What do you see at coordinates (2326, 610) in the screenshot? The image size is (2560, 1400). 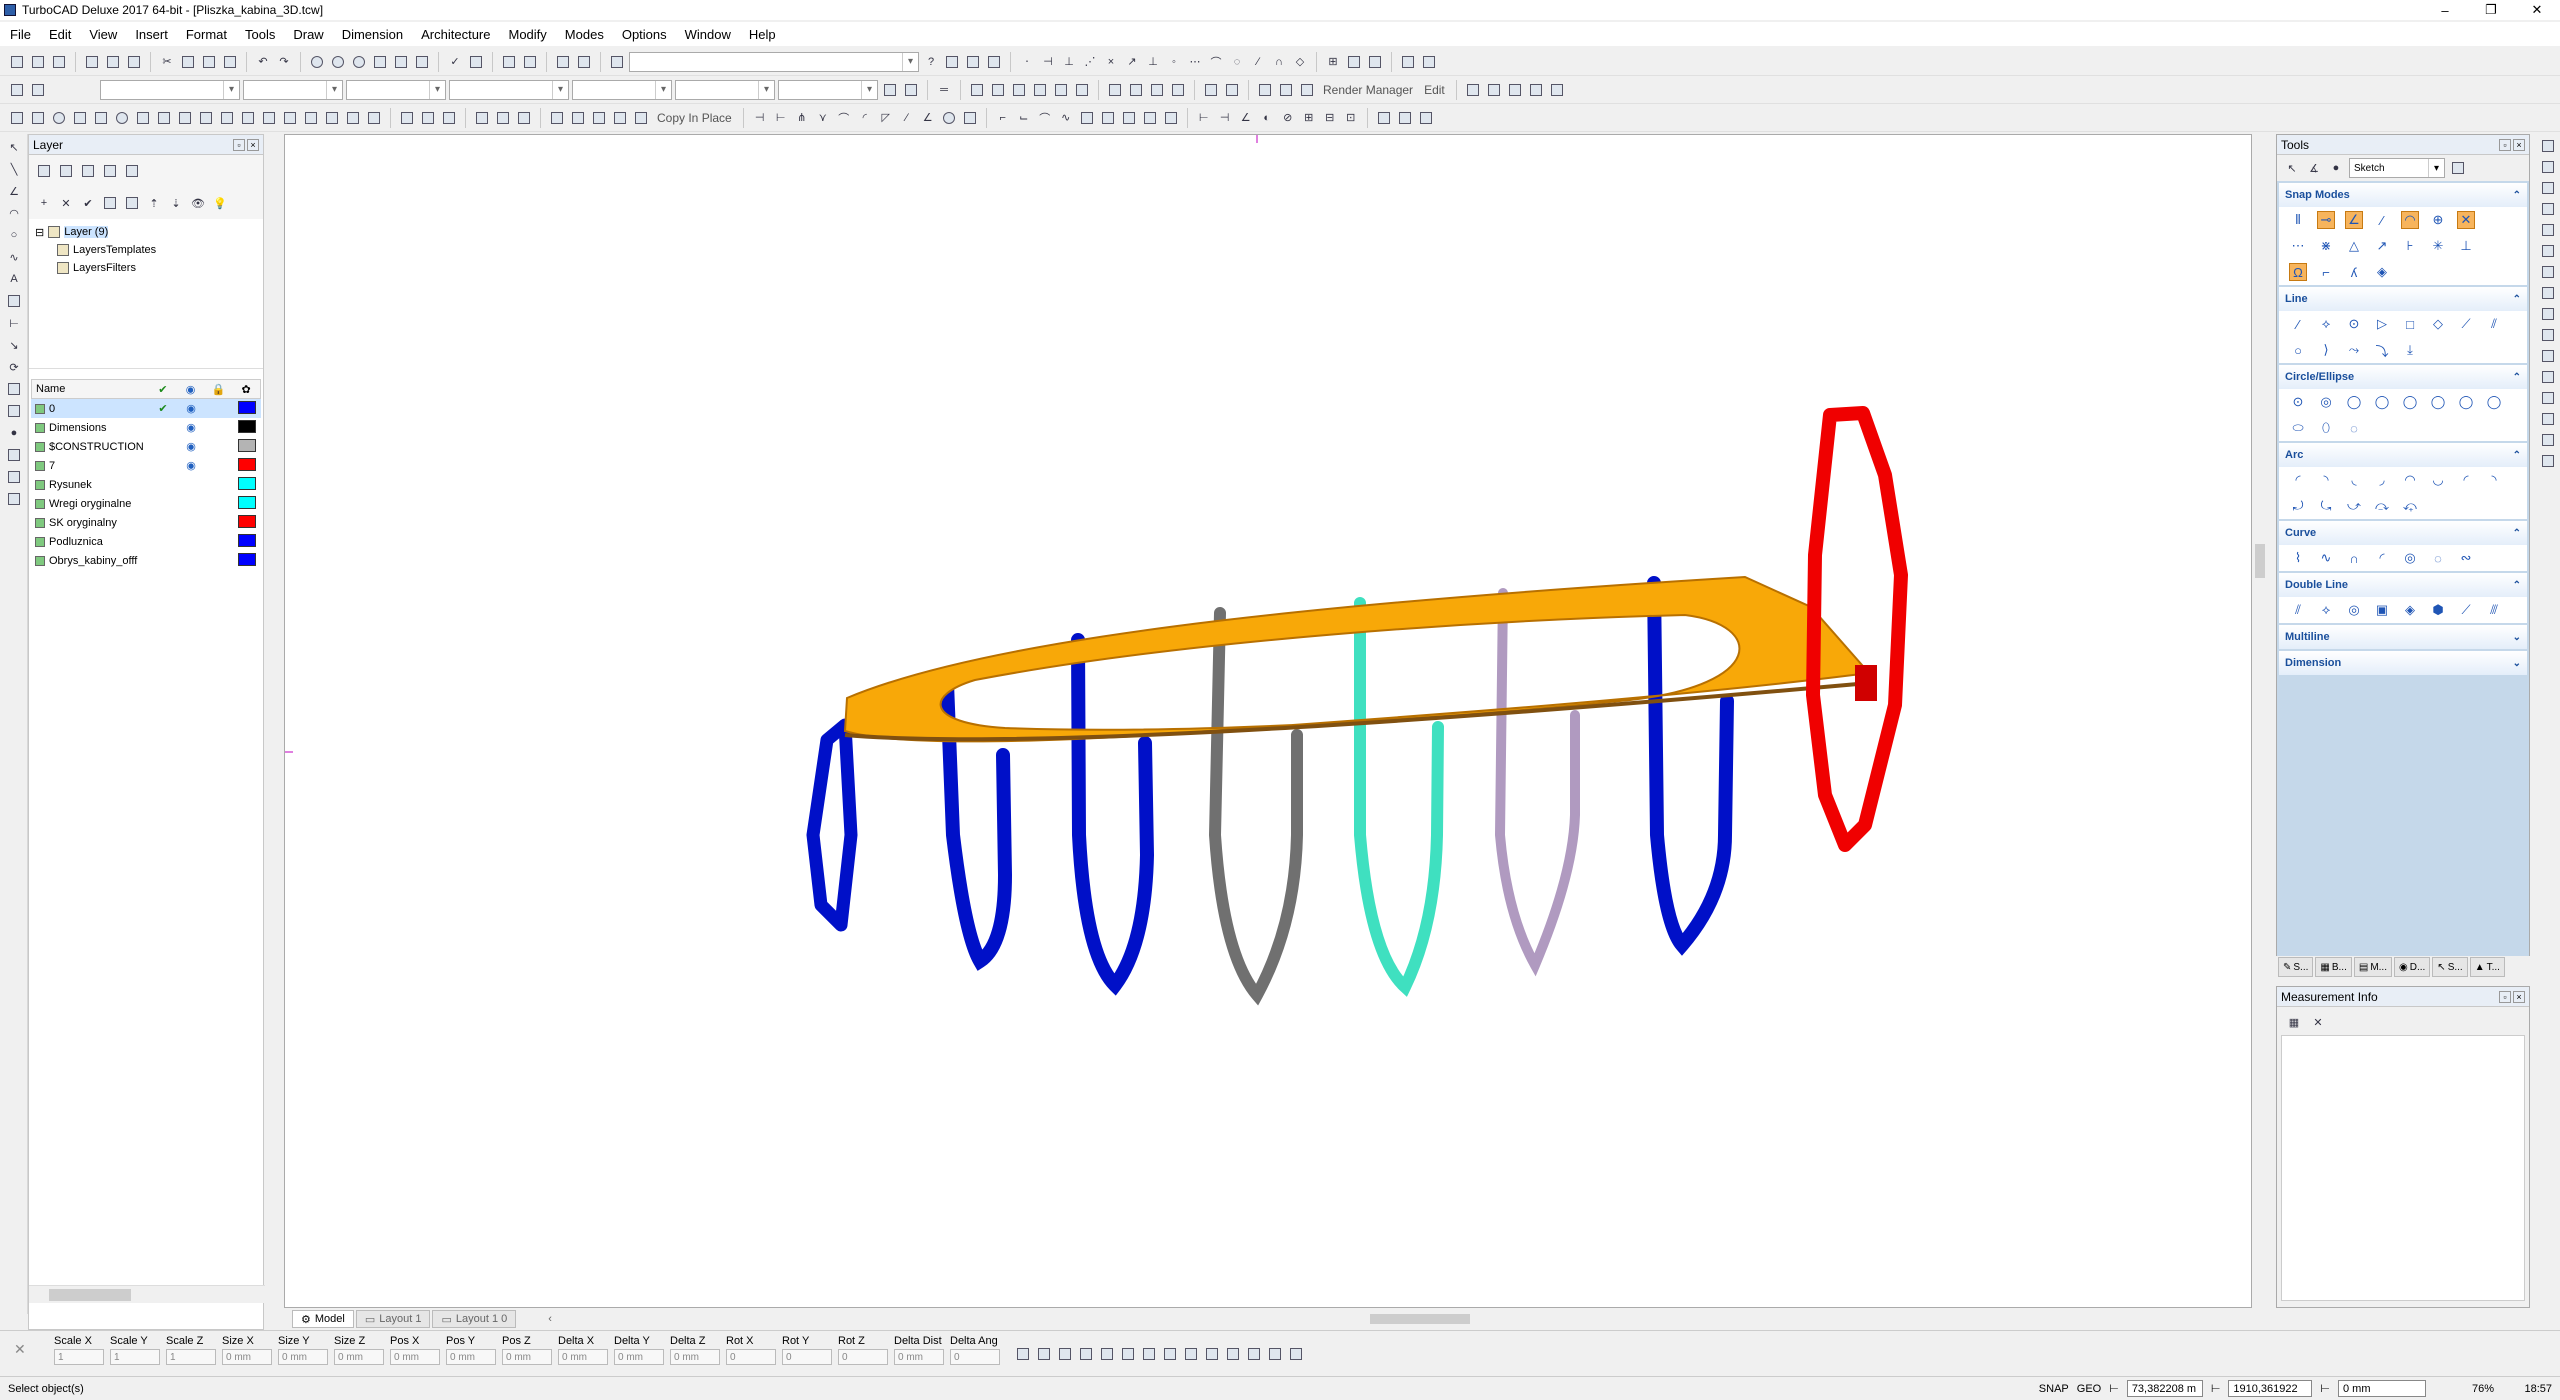 I see `dline-multi-icon: ⟡` at bounding box center [2326, 610].